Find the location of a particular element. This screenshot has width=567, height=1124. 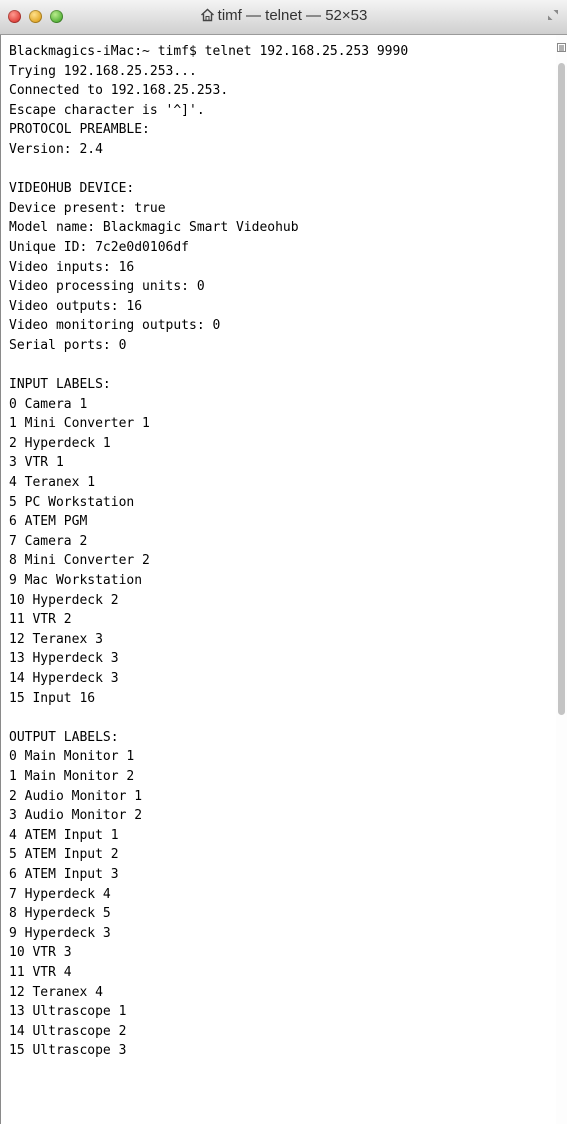

terminal-line: INPUT LABELS: is located at coordinates (60, 385).